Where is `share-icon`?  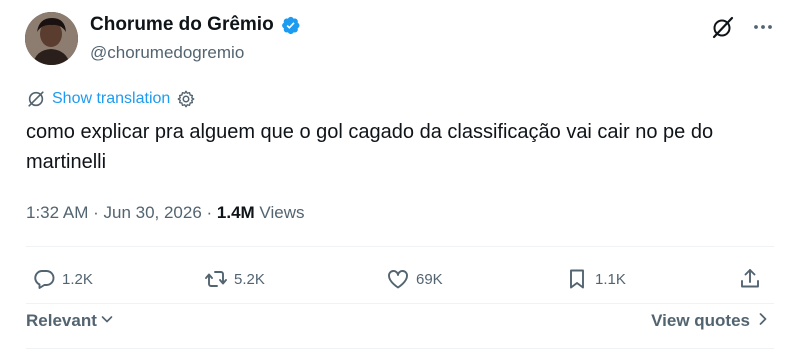
share-icon is located at coordinates (750, 279).